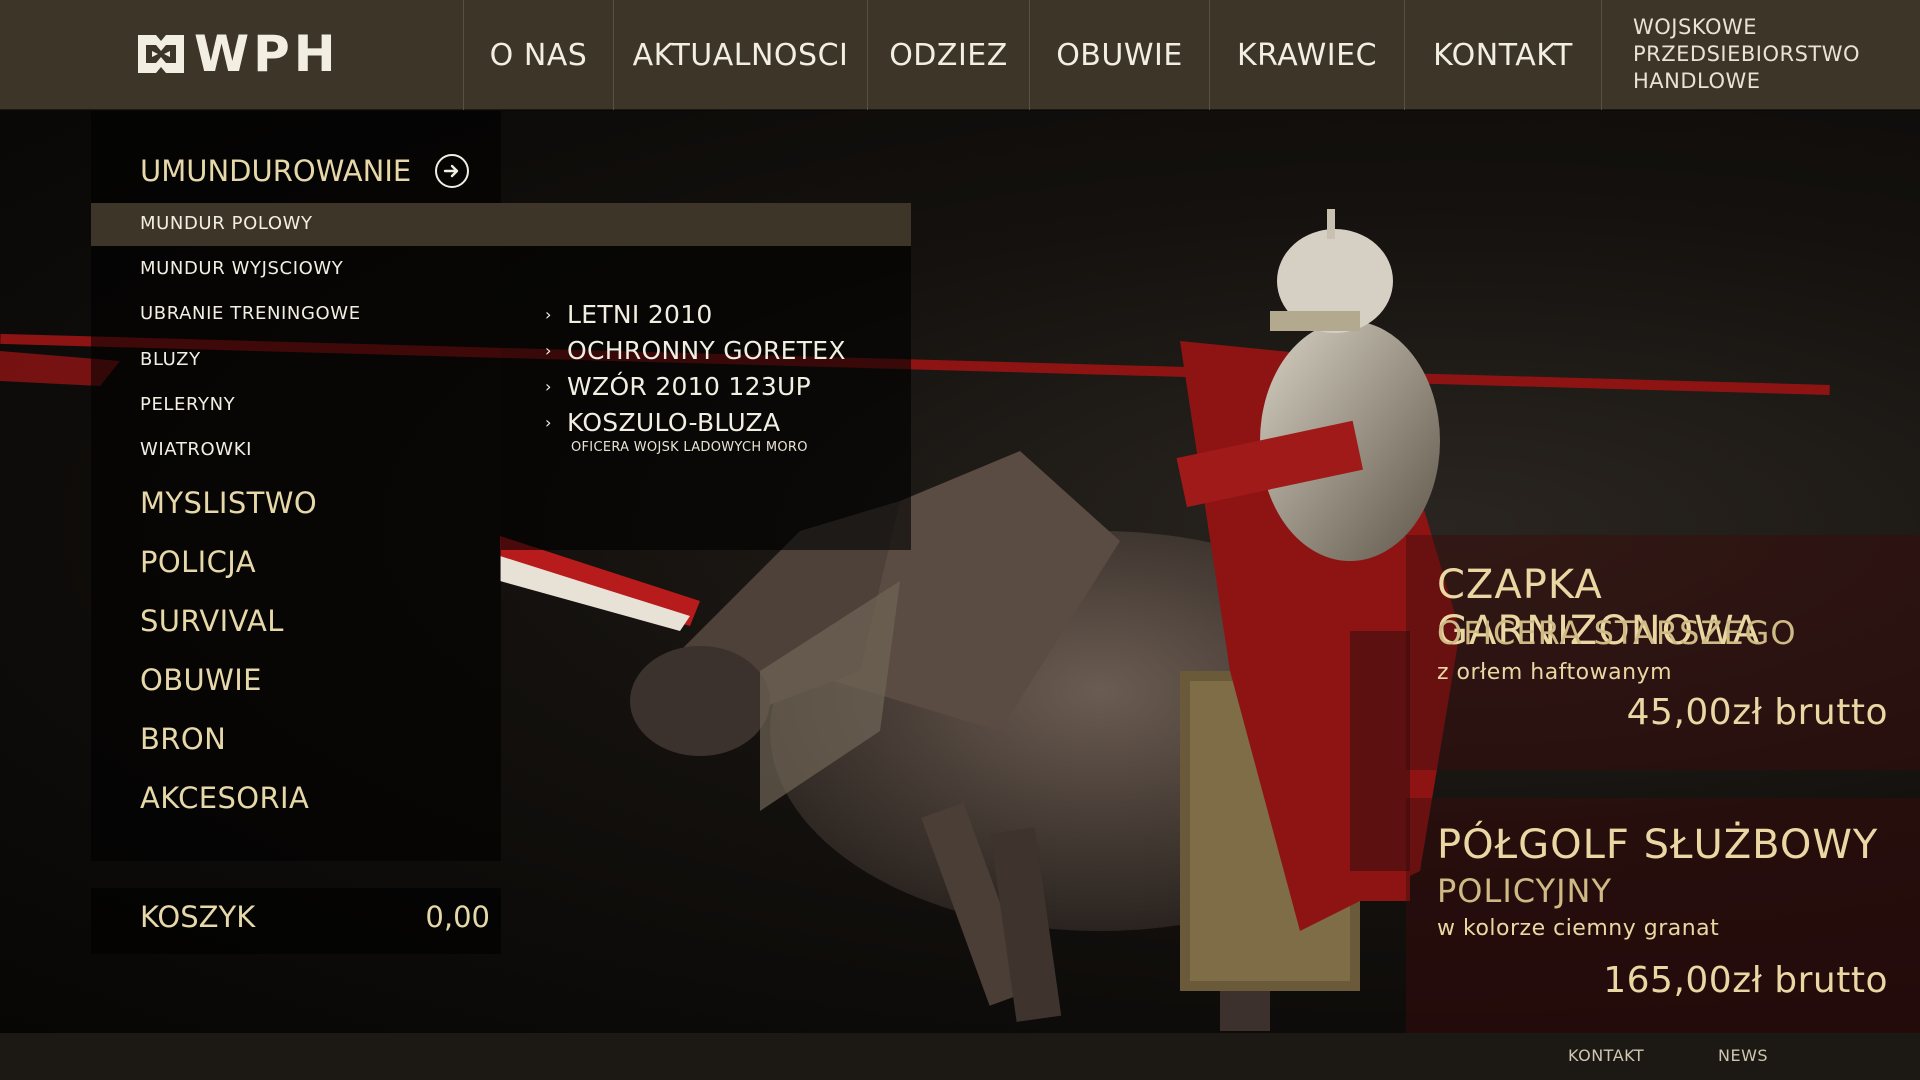 Image resolution: width=1920 pixels, height=1080 pixels. I want to click on site-logo: WPH, so click(239, 54).